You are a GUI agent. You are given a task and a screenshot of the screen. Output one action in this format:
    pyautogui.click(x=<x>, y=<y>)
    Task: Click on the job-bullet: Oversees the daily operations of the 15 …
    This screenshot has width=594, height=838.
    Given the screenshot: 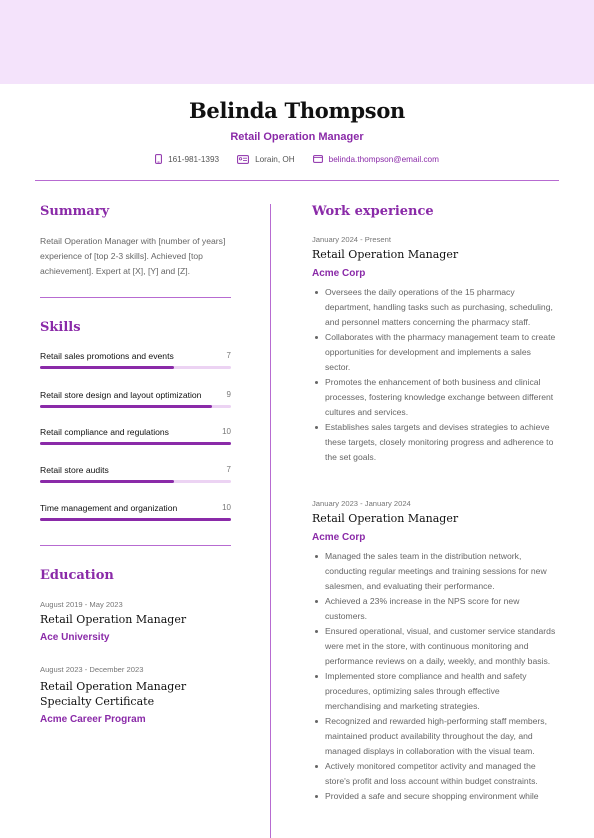 What is the action you would take?
    pyautogui.click(x=435, y=307)
    